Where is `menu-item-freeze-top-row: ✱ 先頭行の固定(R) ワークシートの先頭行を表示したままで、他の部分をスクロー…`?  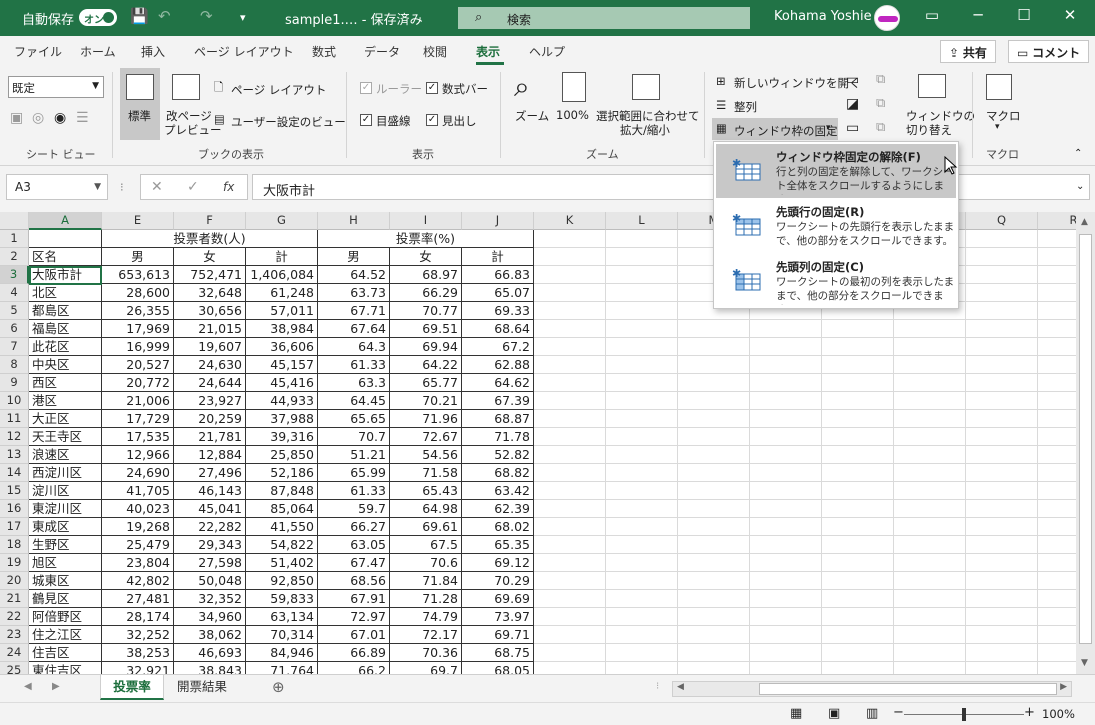 menu-item-freeze-top-row: ✱ 先頭行の固定(R) ワークシートの先頭行を表示したままで、他の部分をスクロー… is located at coordinates (836, 226).